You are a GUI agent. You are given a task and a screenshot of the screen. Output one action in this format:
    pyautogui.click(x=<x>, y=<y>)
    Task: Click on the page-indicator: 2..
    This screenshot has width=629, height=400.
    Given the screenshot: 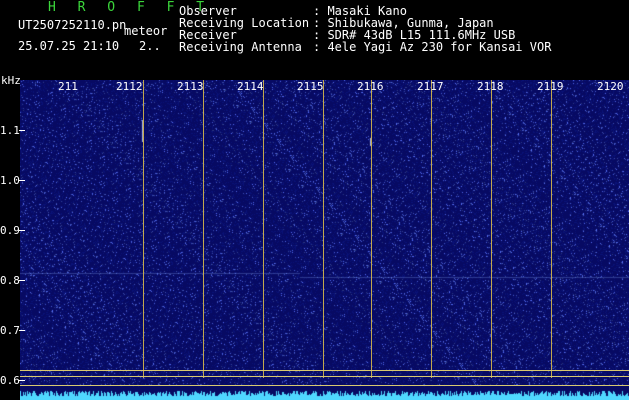 What is the action you would take?
    pyautogui.click(x=150, y=46)
    